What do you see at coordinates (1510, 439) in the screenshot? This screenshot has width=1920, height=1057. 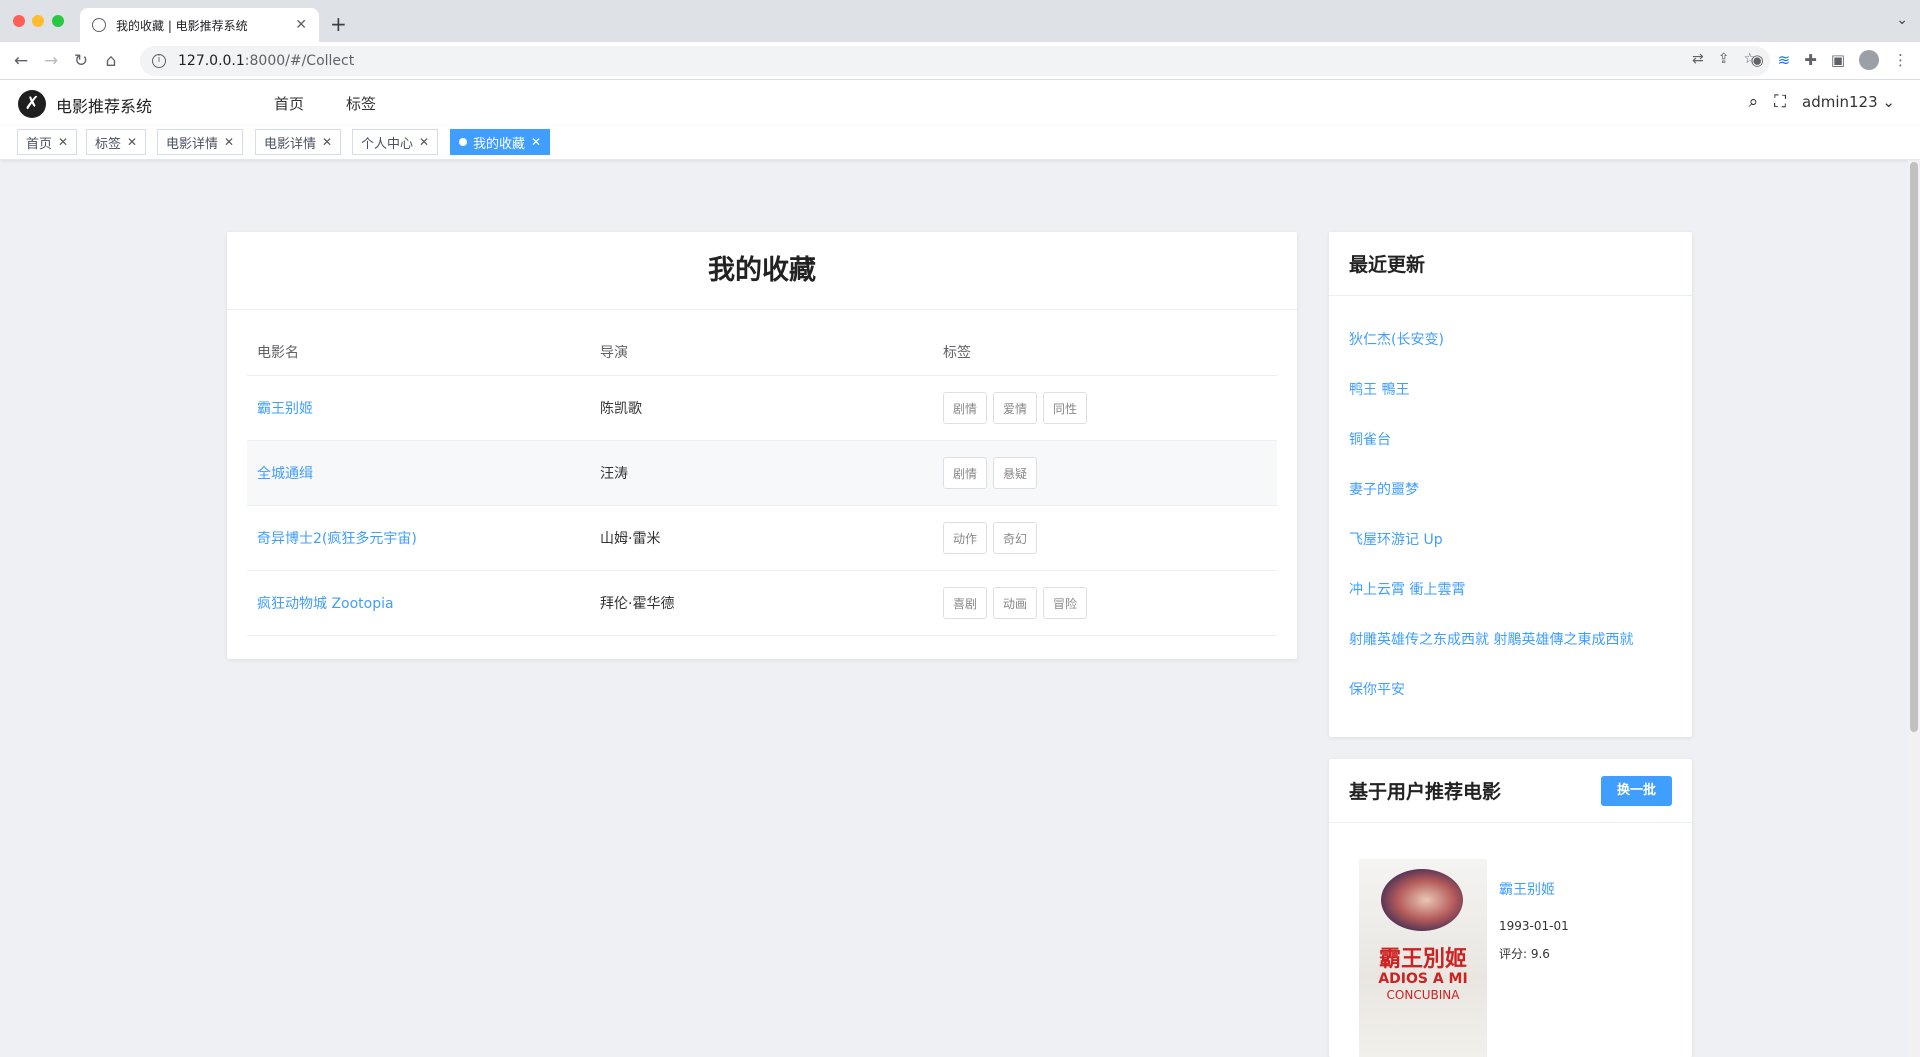 I see `recent-item: 铜雀台` at bounding box center [1510, 439].